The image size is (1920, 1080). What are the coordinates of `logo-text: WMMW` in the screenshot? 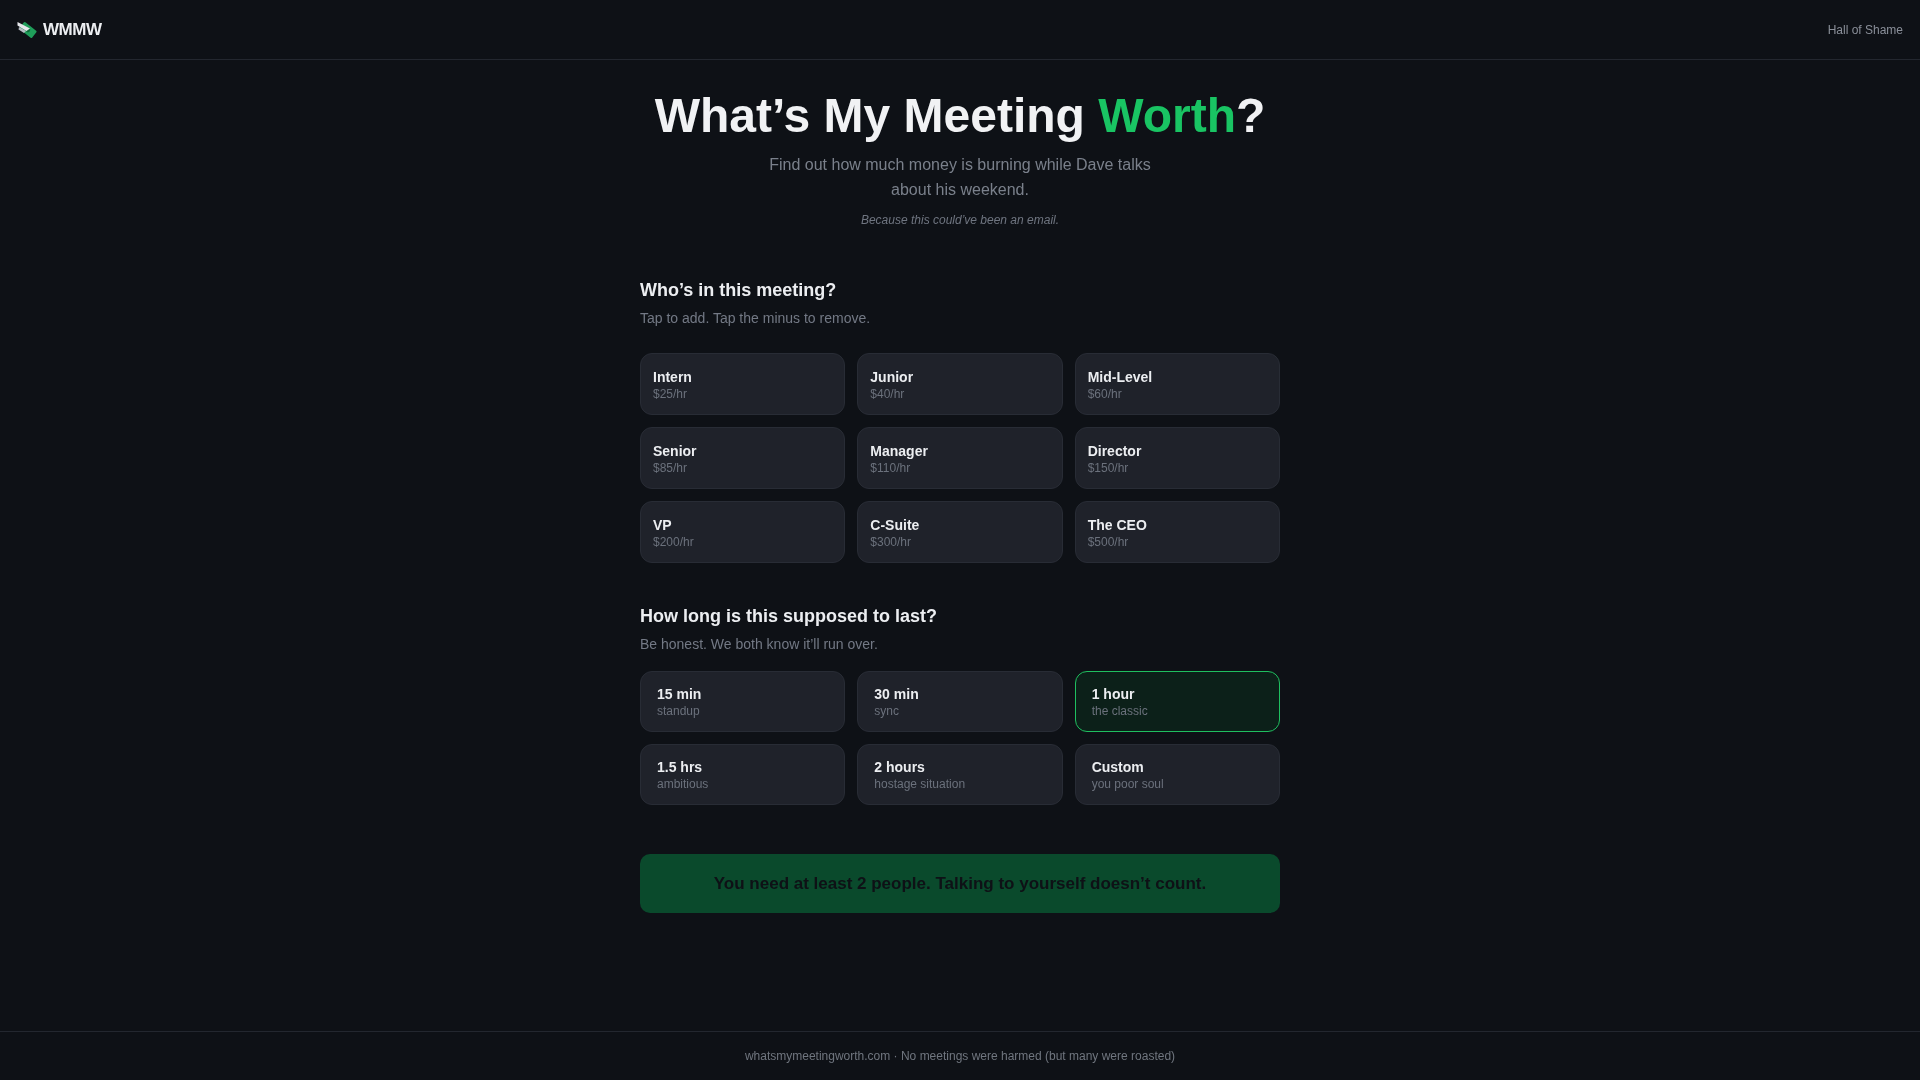 It's located at (72, 29).